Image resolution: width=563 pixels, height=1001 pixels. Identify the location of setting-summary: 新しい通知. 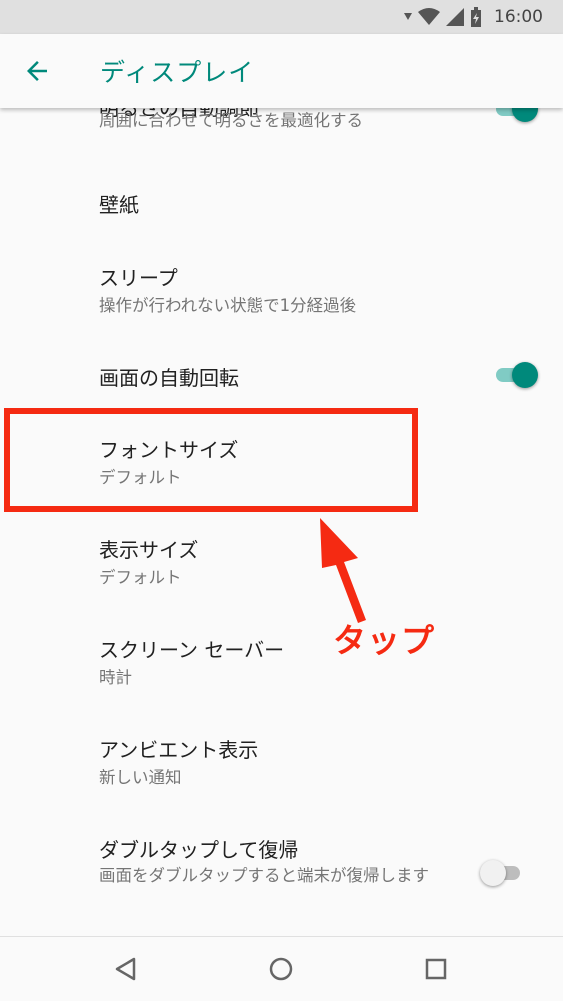
(140, 777).